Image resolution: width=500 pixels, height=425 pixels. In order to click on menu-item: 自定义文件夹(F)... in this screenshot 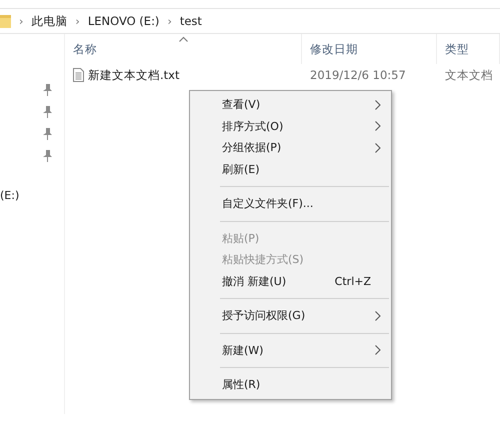, I will do `click(290, 203)`.